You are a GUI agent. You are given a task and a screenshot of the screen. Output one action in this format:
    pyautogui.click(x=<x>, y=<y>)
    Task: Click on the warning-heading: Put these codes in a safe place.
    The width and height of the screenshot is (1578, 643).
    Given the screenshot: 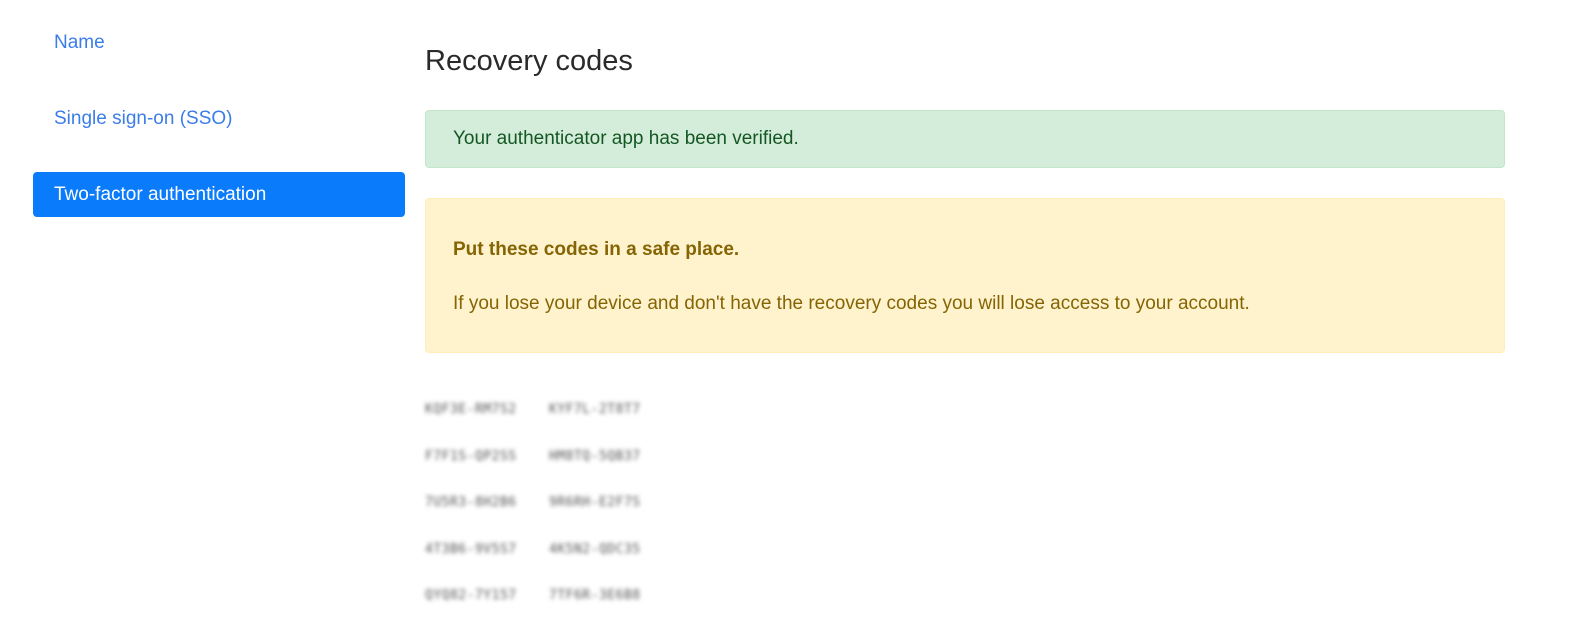 What is the action you would take?
    pyautogui.click(x=596, y=249)
    